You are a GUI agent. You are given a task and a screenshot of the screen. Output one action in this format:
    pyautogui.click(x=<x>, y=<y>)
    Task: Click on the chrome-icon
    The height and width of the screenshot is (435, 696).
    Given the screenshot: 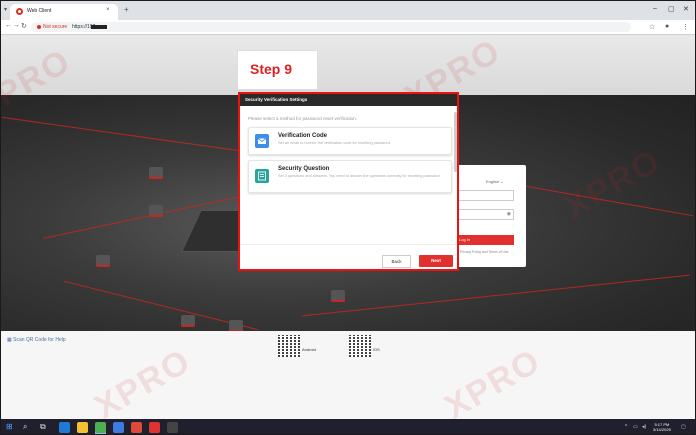 What is the action you would take?
    pyautogui.click(x=100, y=427)
    